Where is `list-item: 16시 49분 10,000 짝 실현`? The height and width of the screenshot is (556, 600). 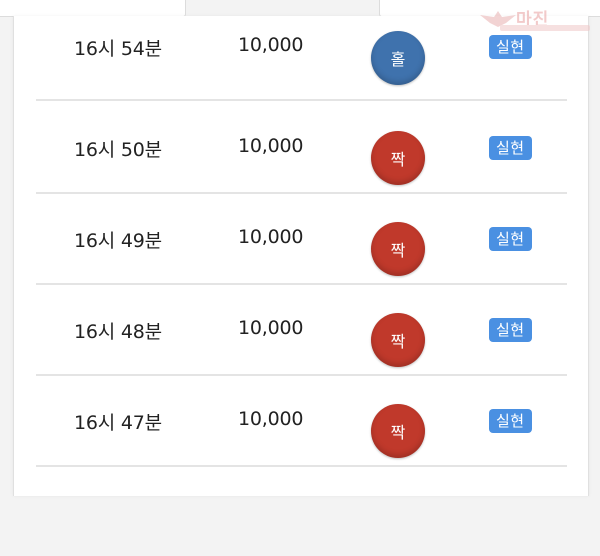 list-item: 16시 49분 10,000 짝 실현 is located at coordinates (301, 238).